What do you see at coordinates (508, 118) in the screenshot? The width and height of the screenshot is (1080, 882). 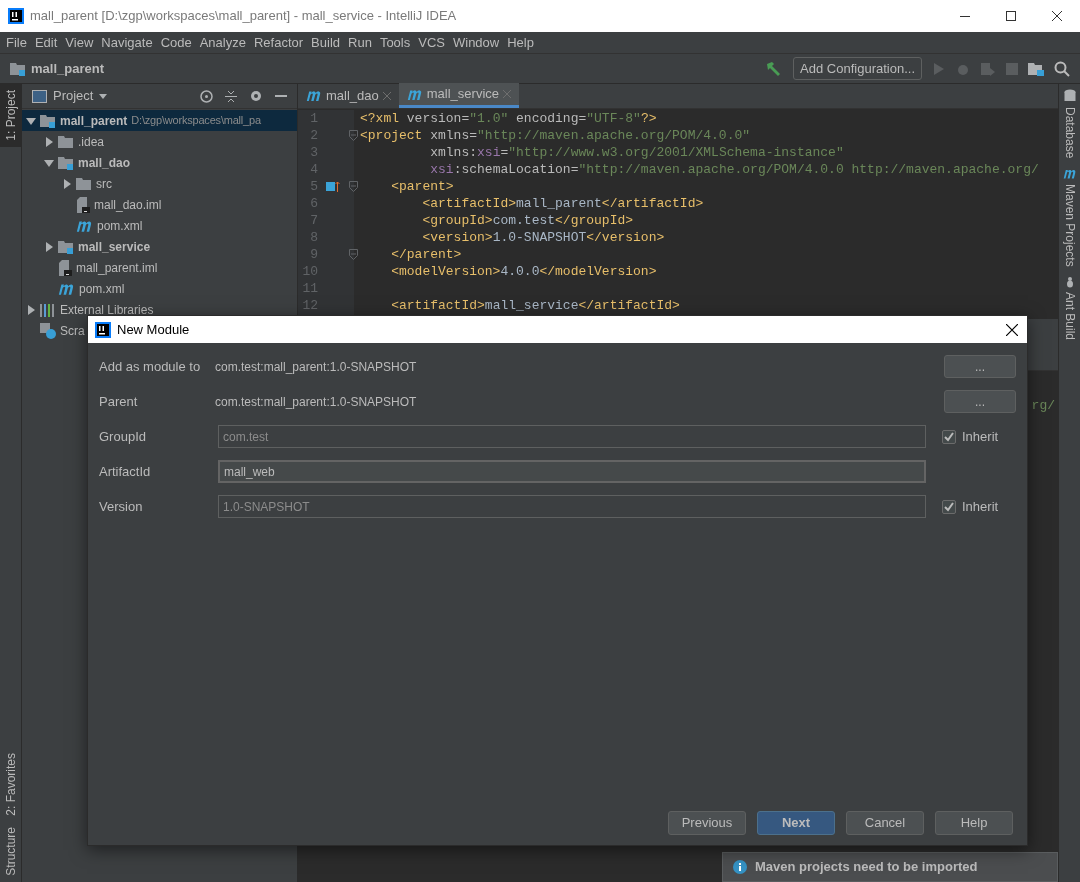 I see `code-line: <?xml version="1.0" encoding="UTF-8"?>` at bounding box center [508, 118].